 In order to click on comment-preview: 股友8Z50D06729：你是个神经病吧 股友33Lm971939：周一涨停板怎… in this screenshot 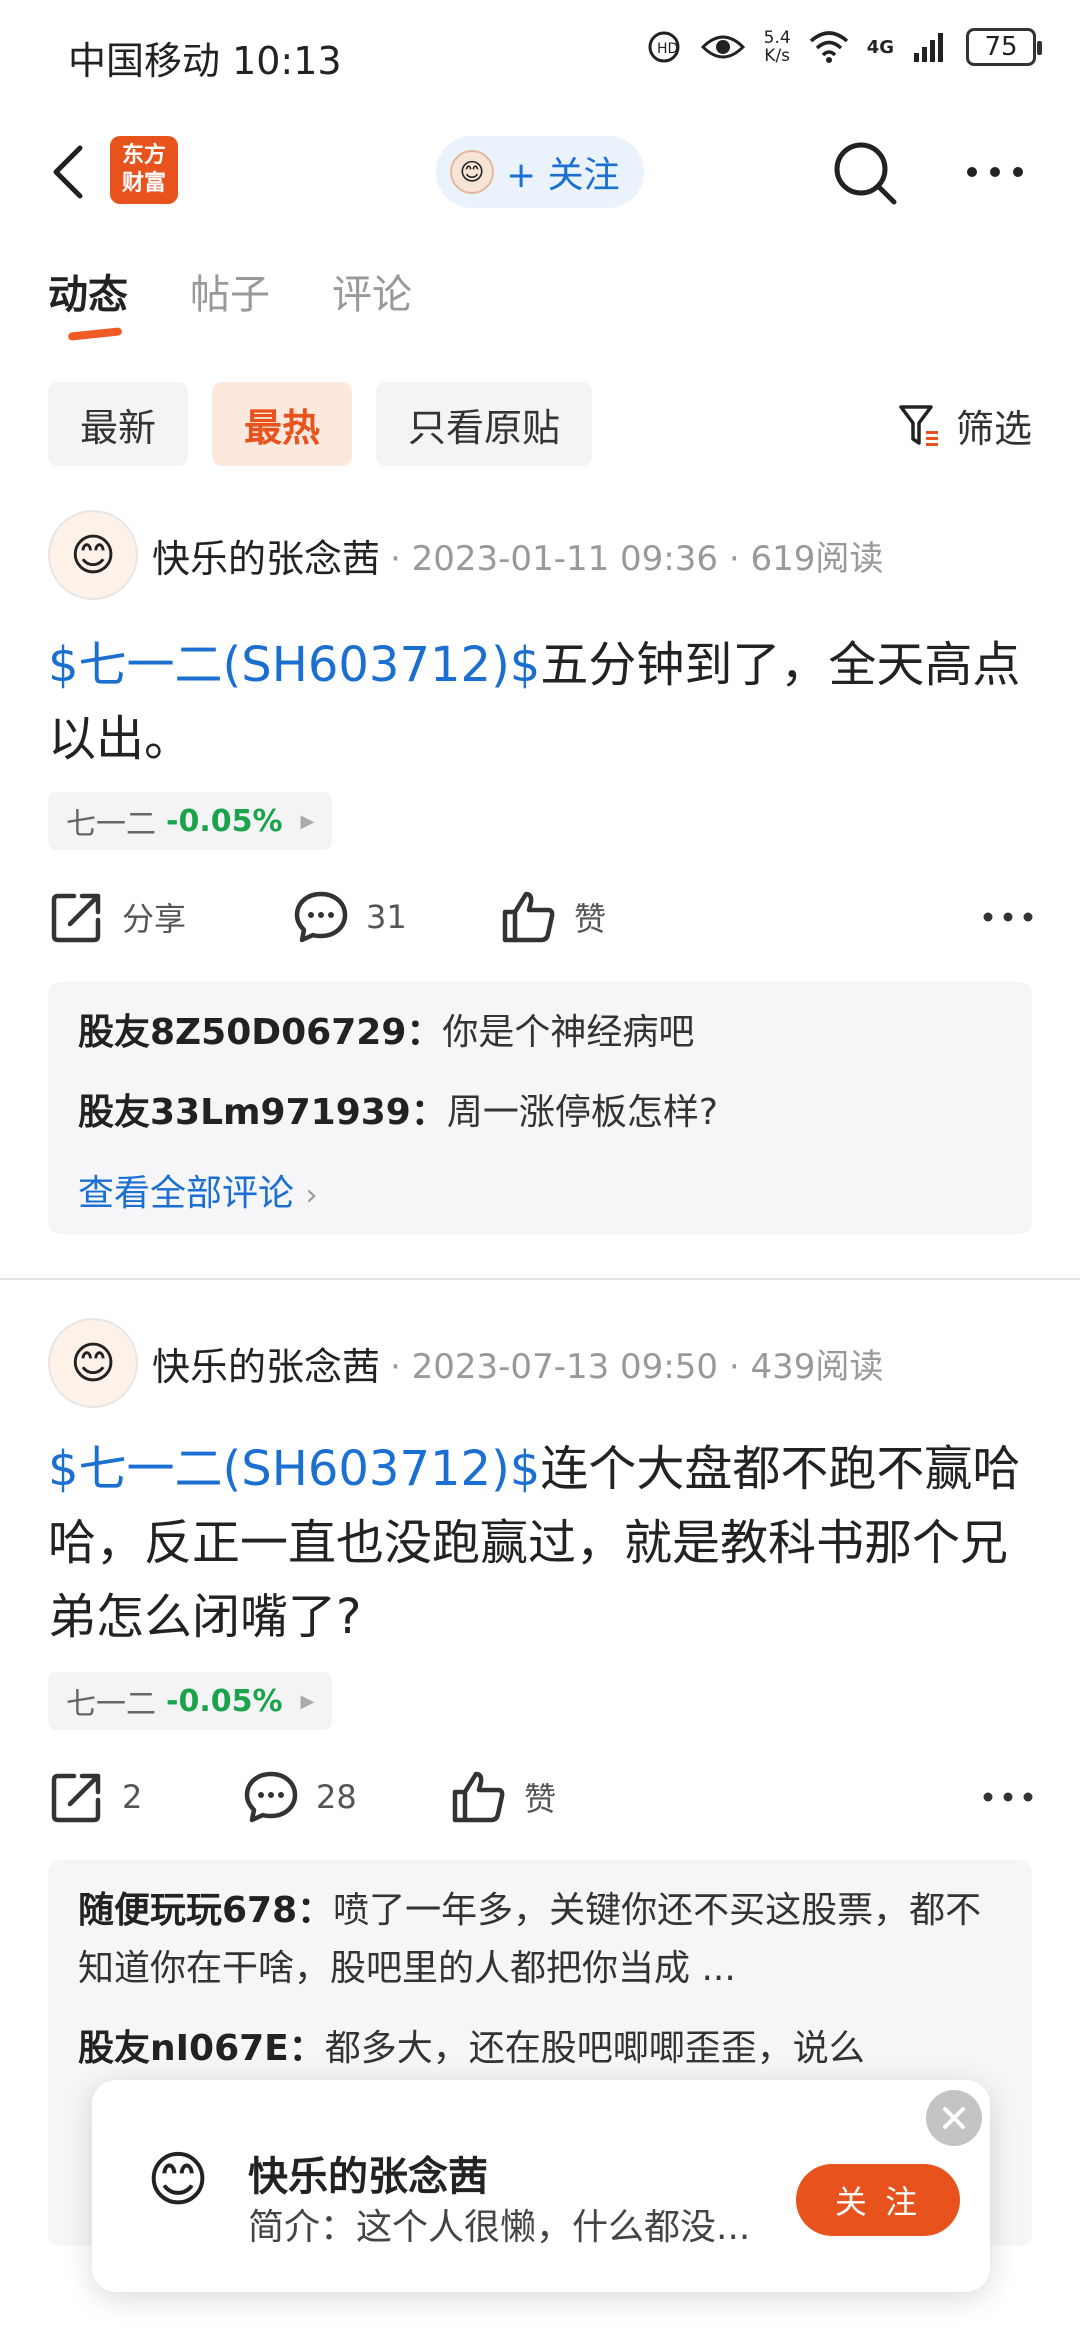, I will do `click(540, 1108)`.